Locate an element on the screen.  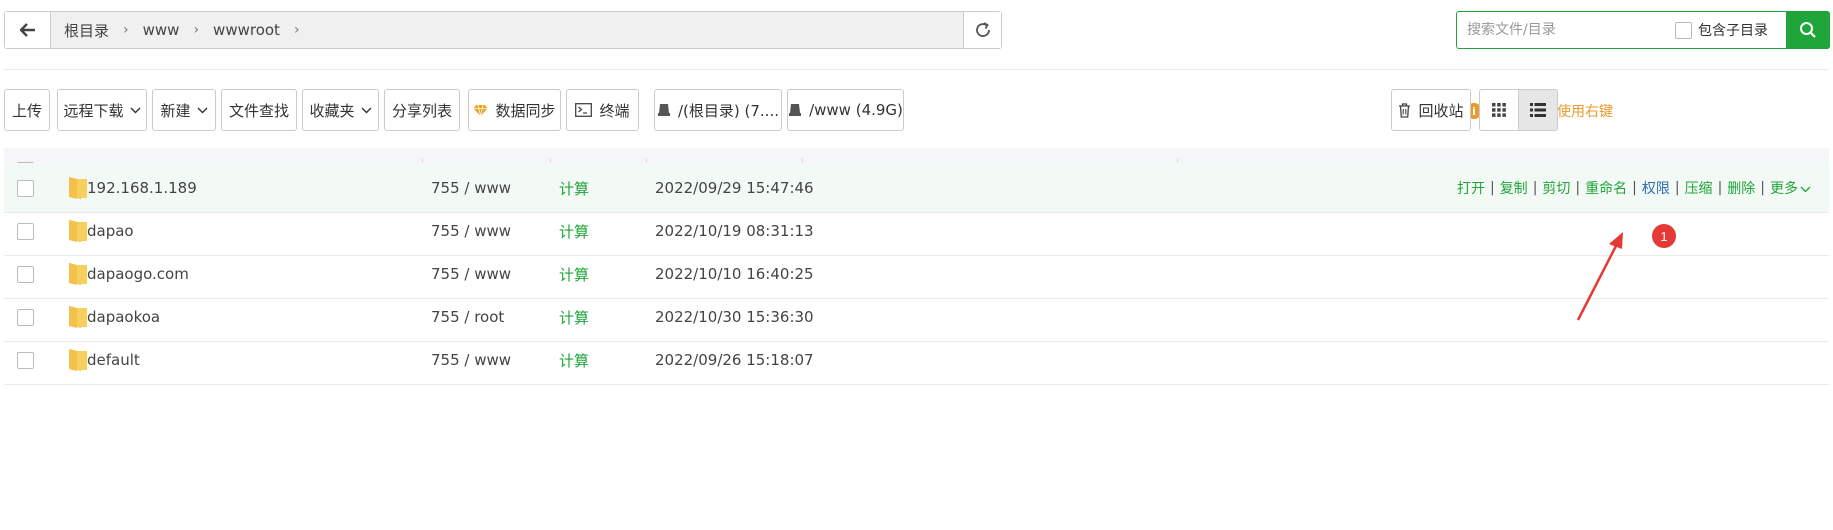
find-file-button: 文件查找 is located at coordinates (259, 110).